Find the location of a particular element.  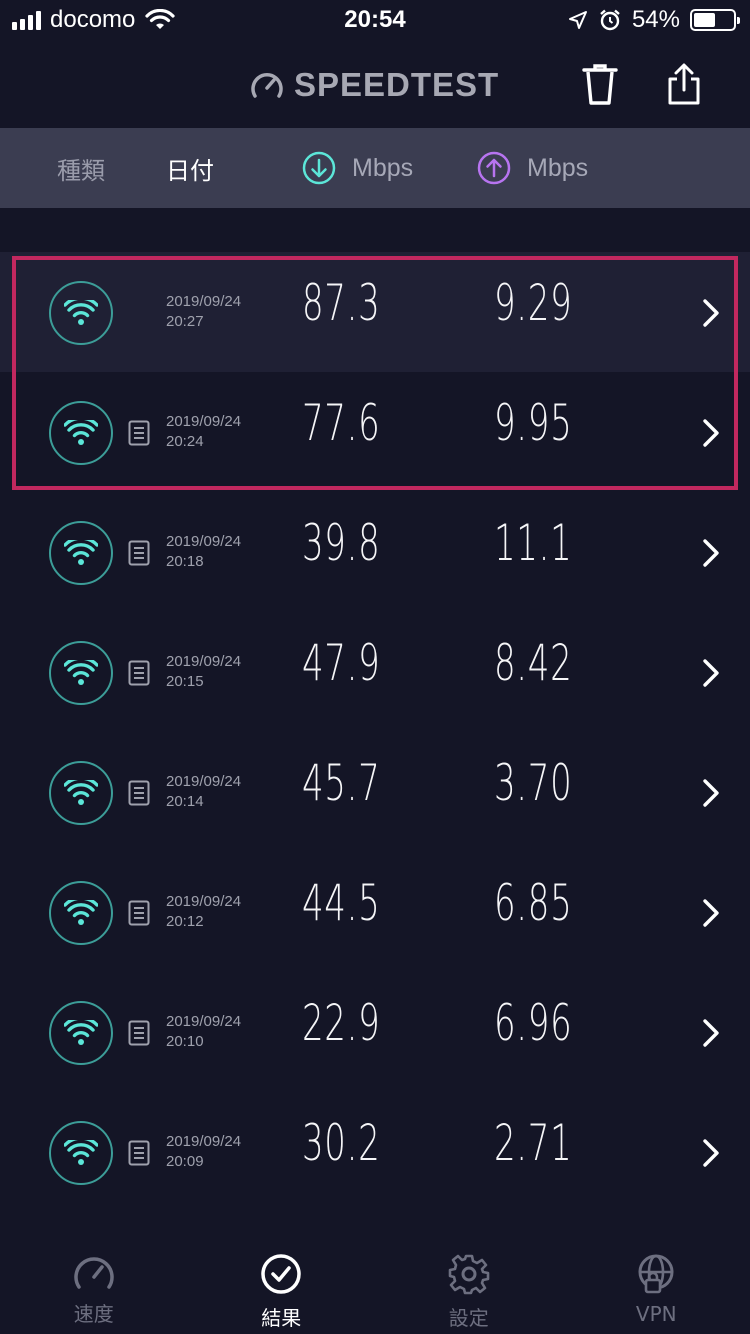

tab-speed-label: 速度 is located at coordinates (93, 1314).